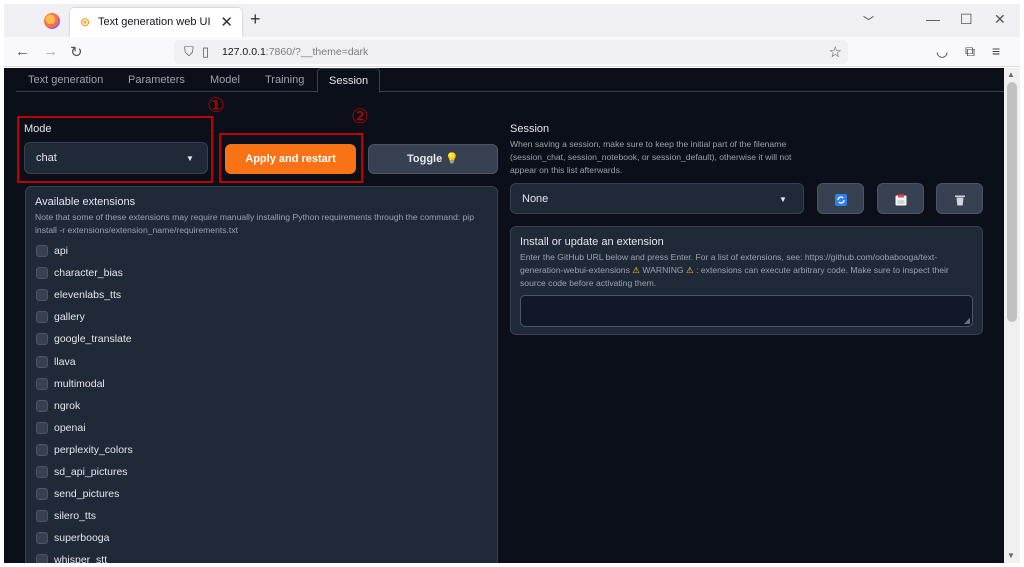 The image size is (1024, 567). Describe the element at coordinates (85, 22) in the screenshot. I see `tab-favicon-icon: ⊛` at that location.